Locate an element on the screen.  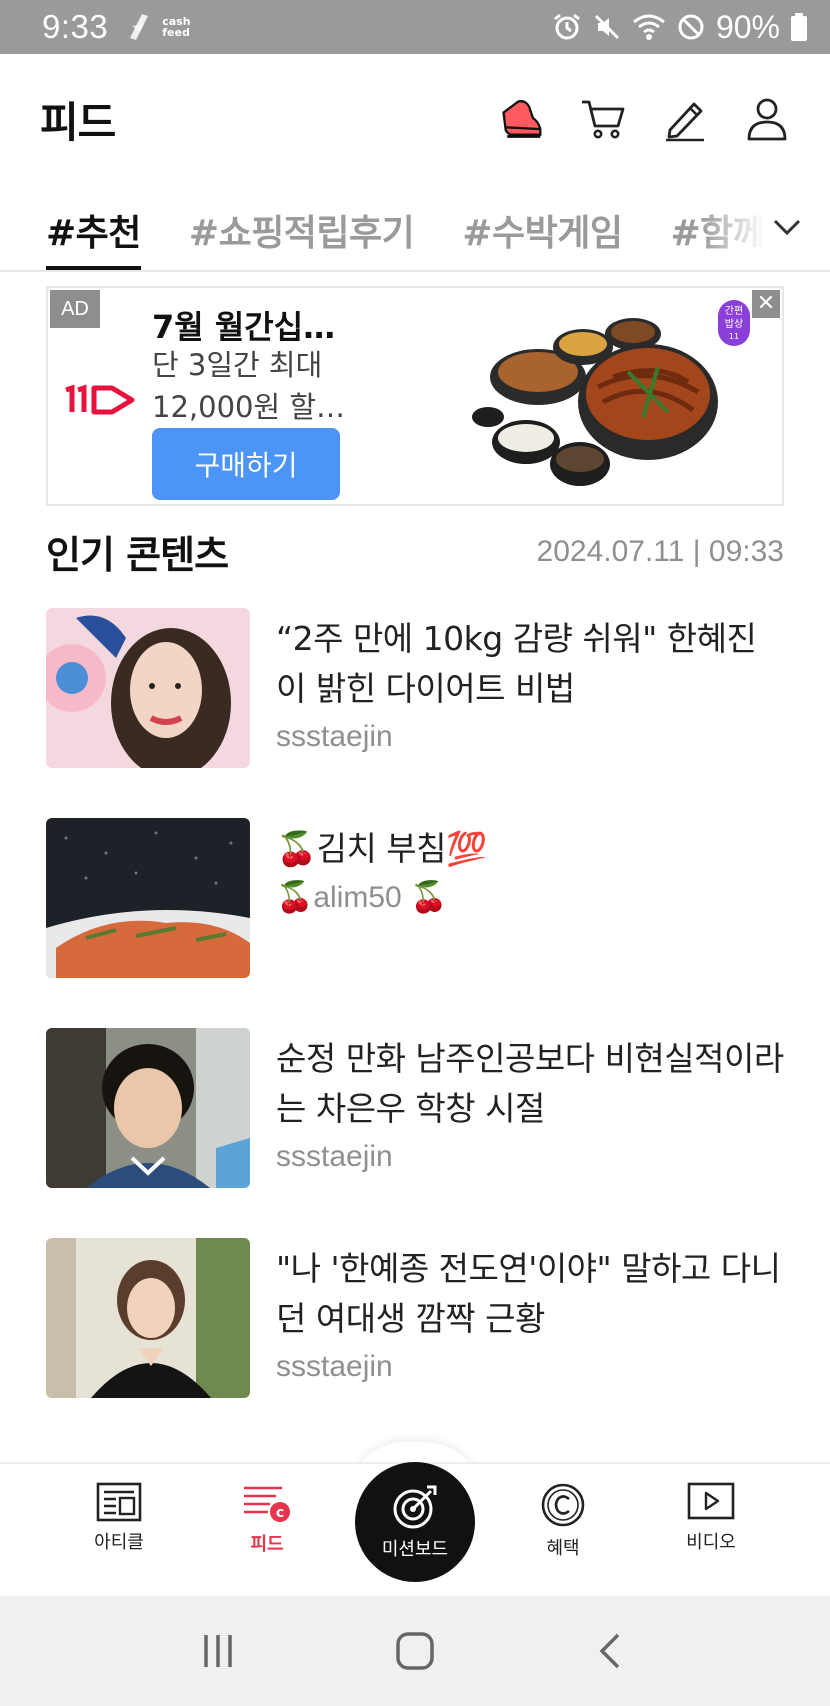
recent-apps-icon is located at coordinates (218, 1651).